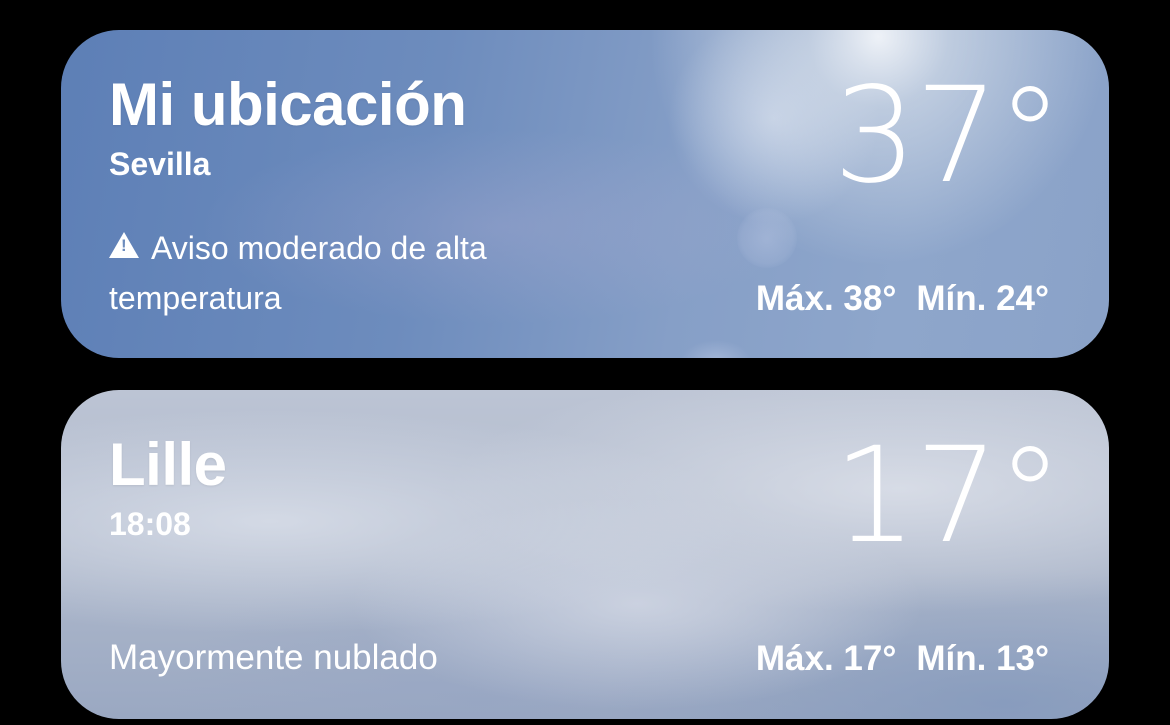 This screenshot has height=725, width=1170. I want to click on location-title: Lille, so click(168, 464).